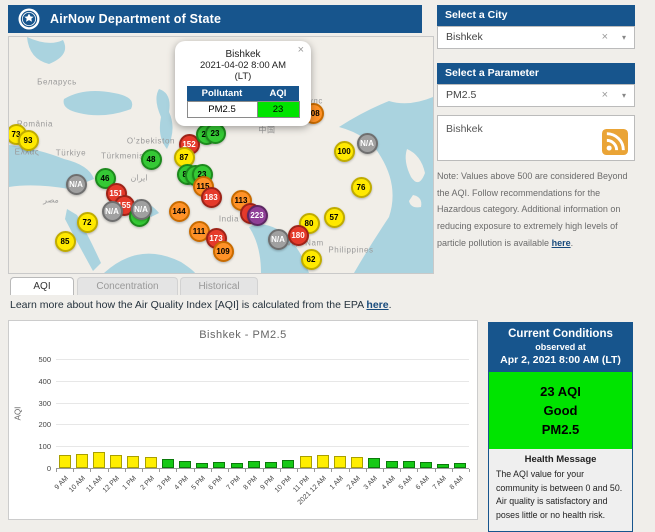 The image size is (655, 532). What do you see at coordinates (257, 215) in the screenshot?
I see `aqi-marker: 223` at bounding box center [257, 215].